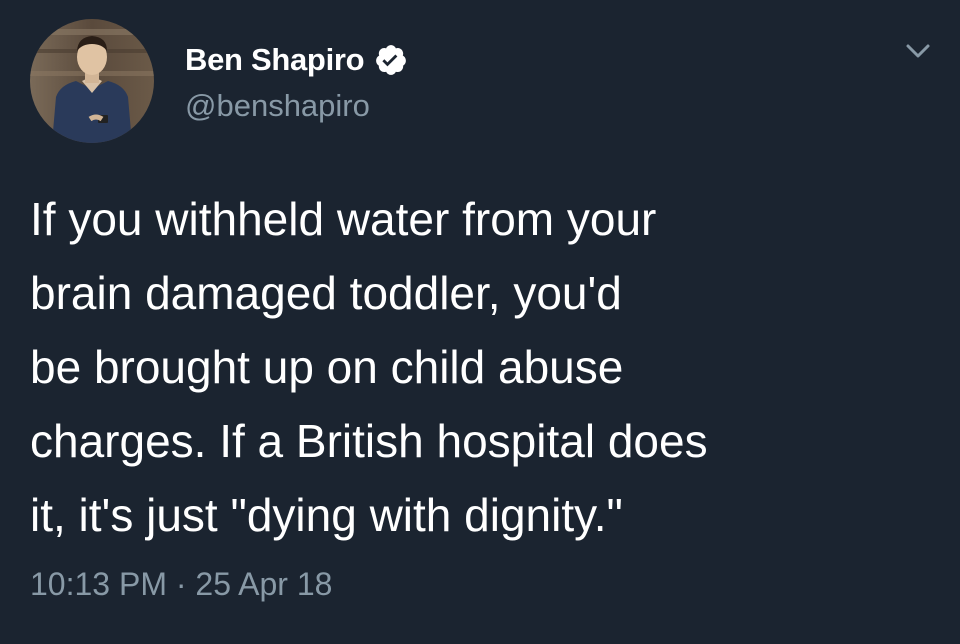 The image size is (960, 644). What do you see at coordinates (327, 367) in the screenshot?
I see `tweet-text-line: be brought up on child abuse` at bounding box center [327, 367].